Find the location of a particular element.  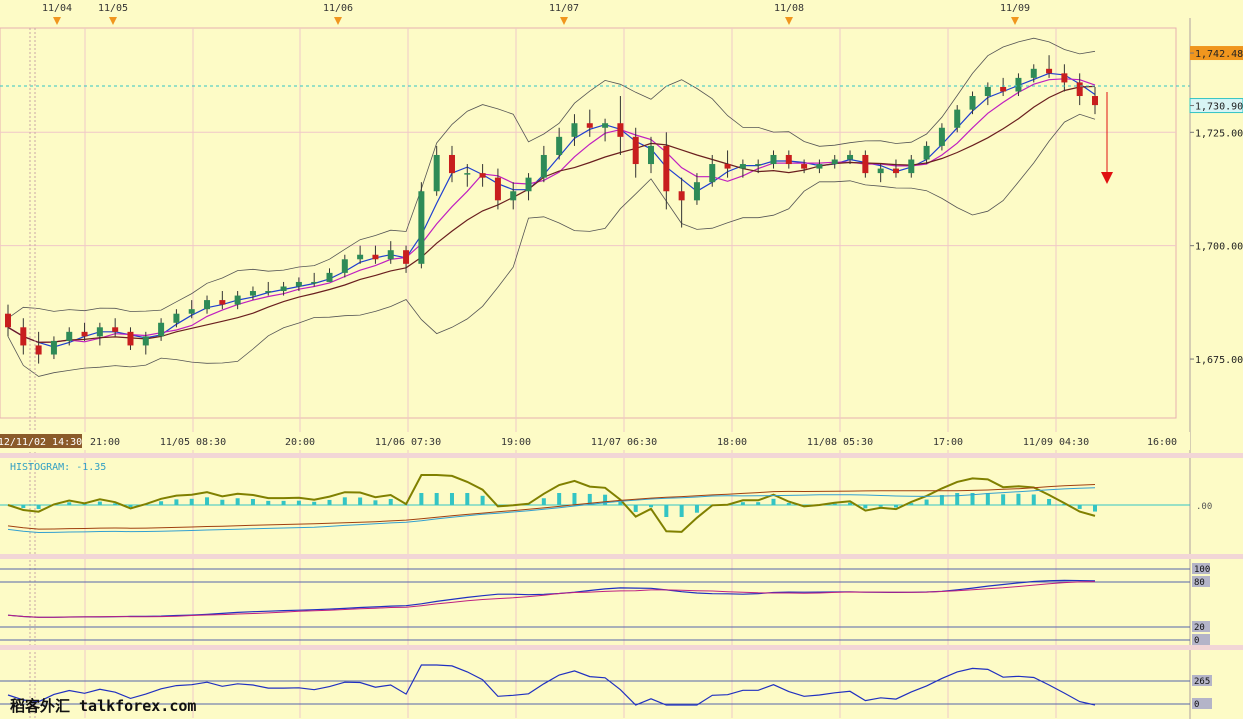

price-label: 1,700.00 is located at coordinates (1219, 247).